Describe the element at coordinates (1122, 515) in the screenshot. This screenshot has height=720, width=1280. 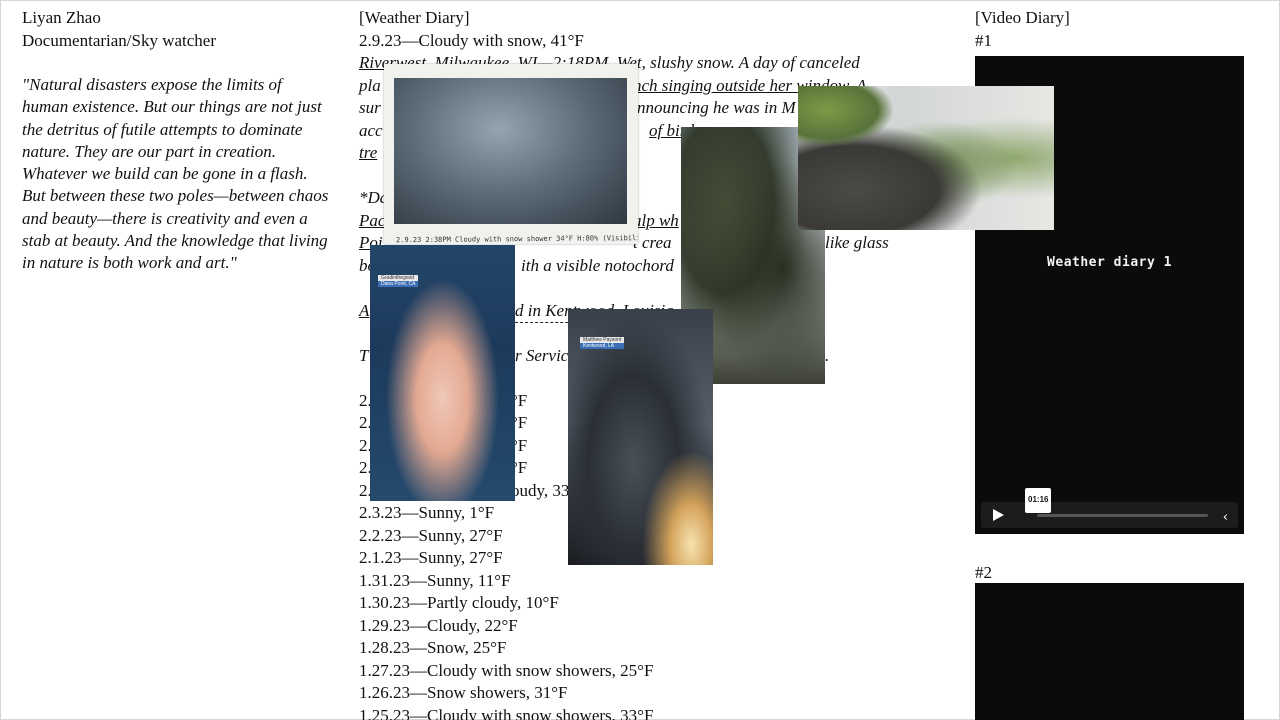
I see `seek-bar` at that location.